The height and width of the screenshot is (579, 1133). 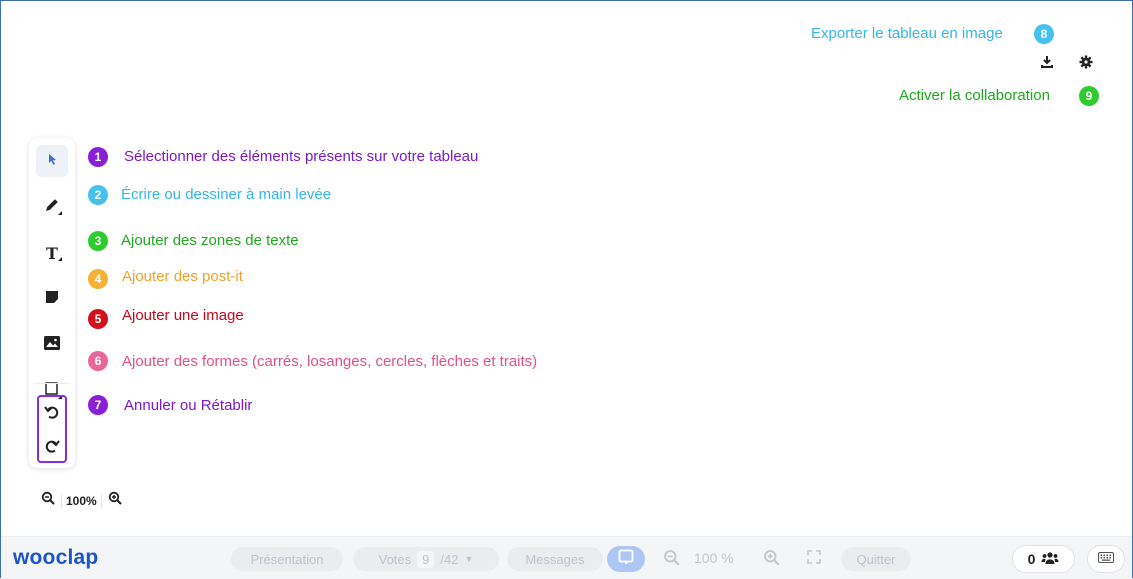 What do you see at coordinates (52, 412) in the screenshot?
I see `undo-button` at bounding box center [52, 412].